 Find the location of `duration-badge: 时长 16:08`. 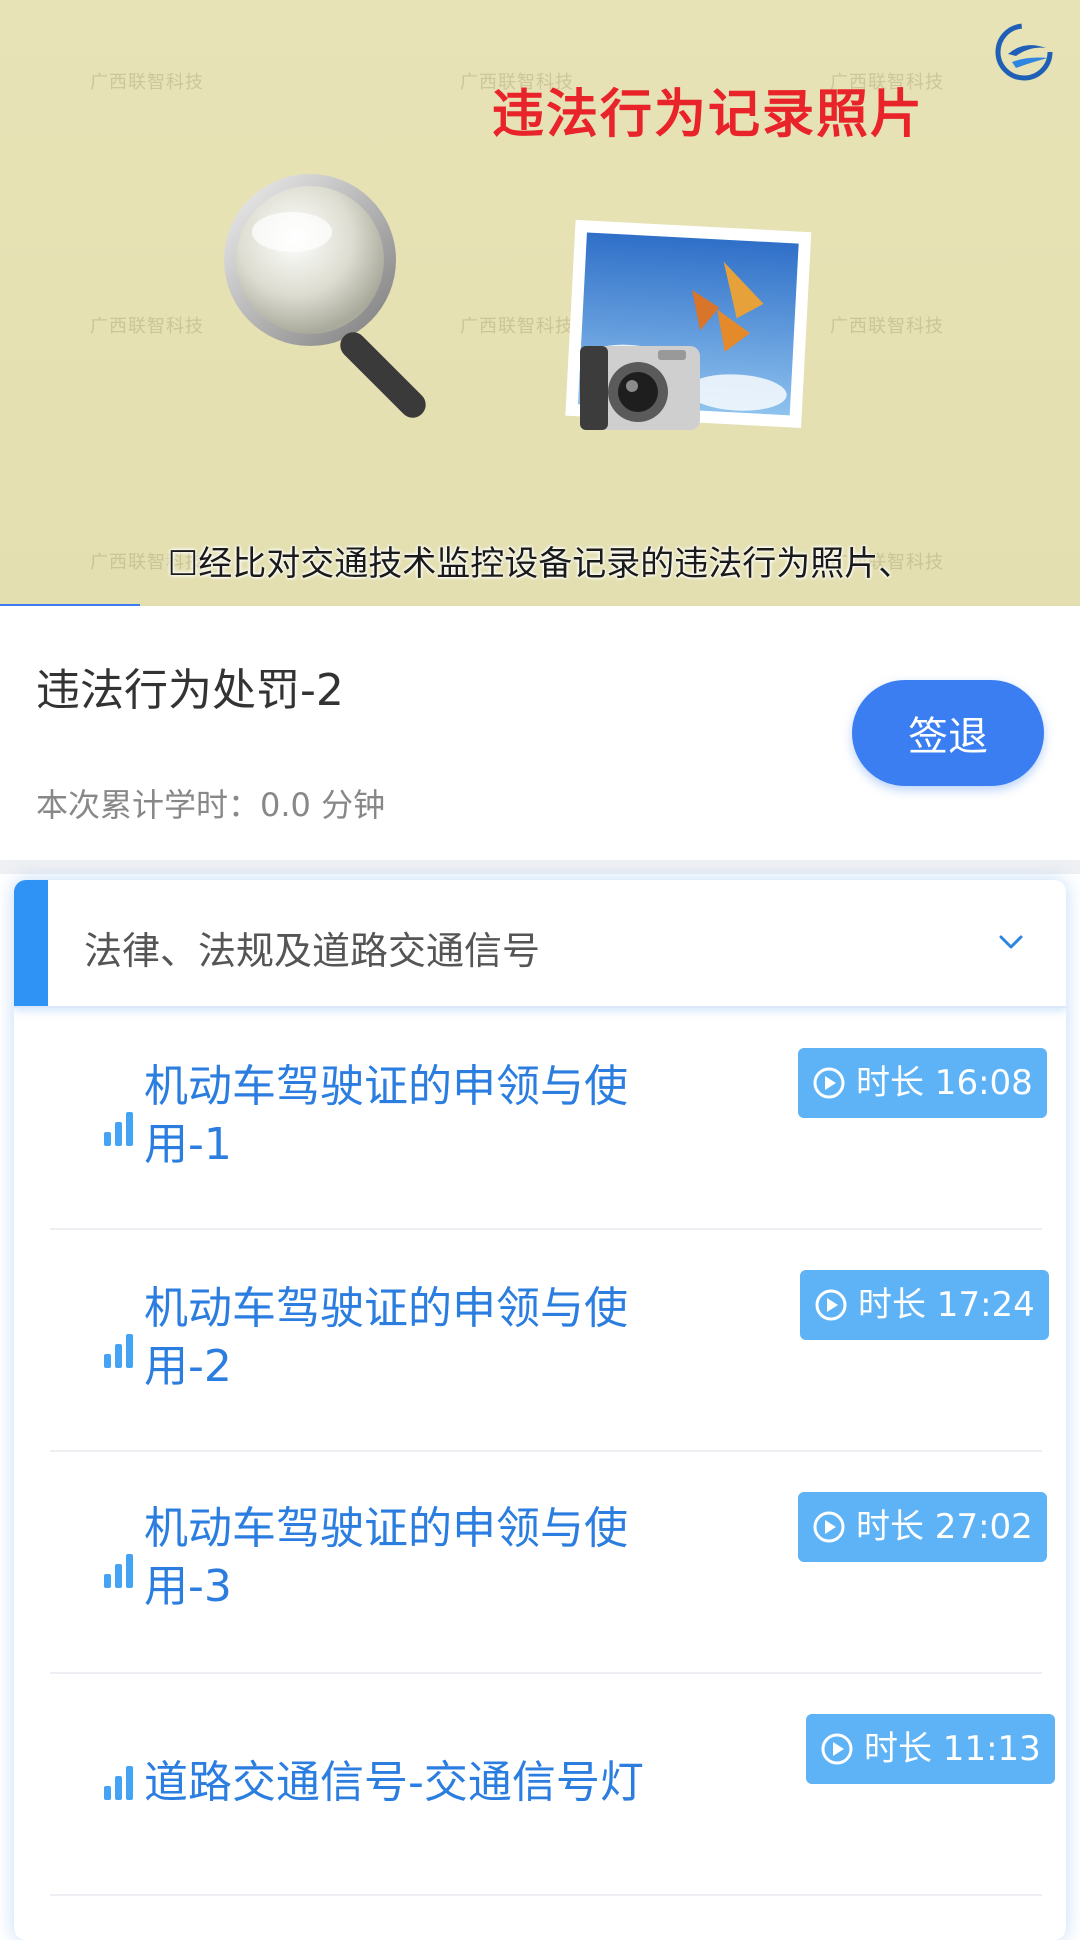

duration-badge: 时长 16:08 is located at coordinates (922, 1083).